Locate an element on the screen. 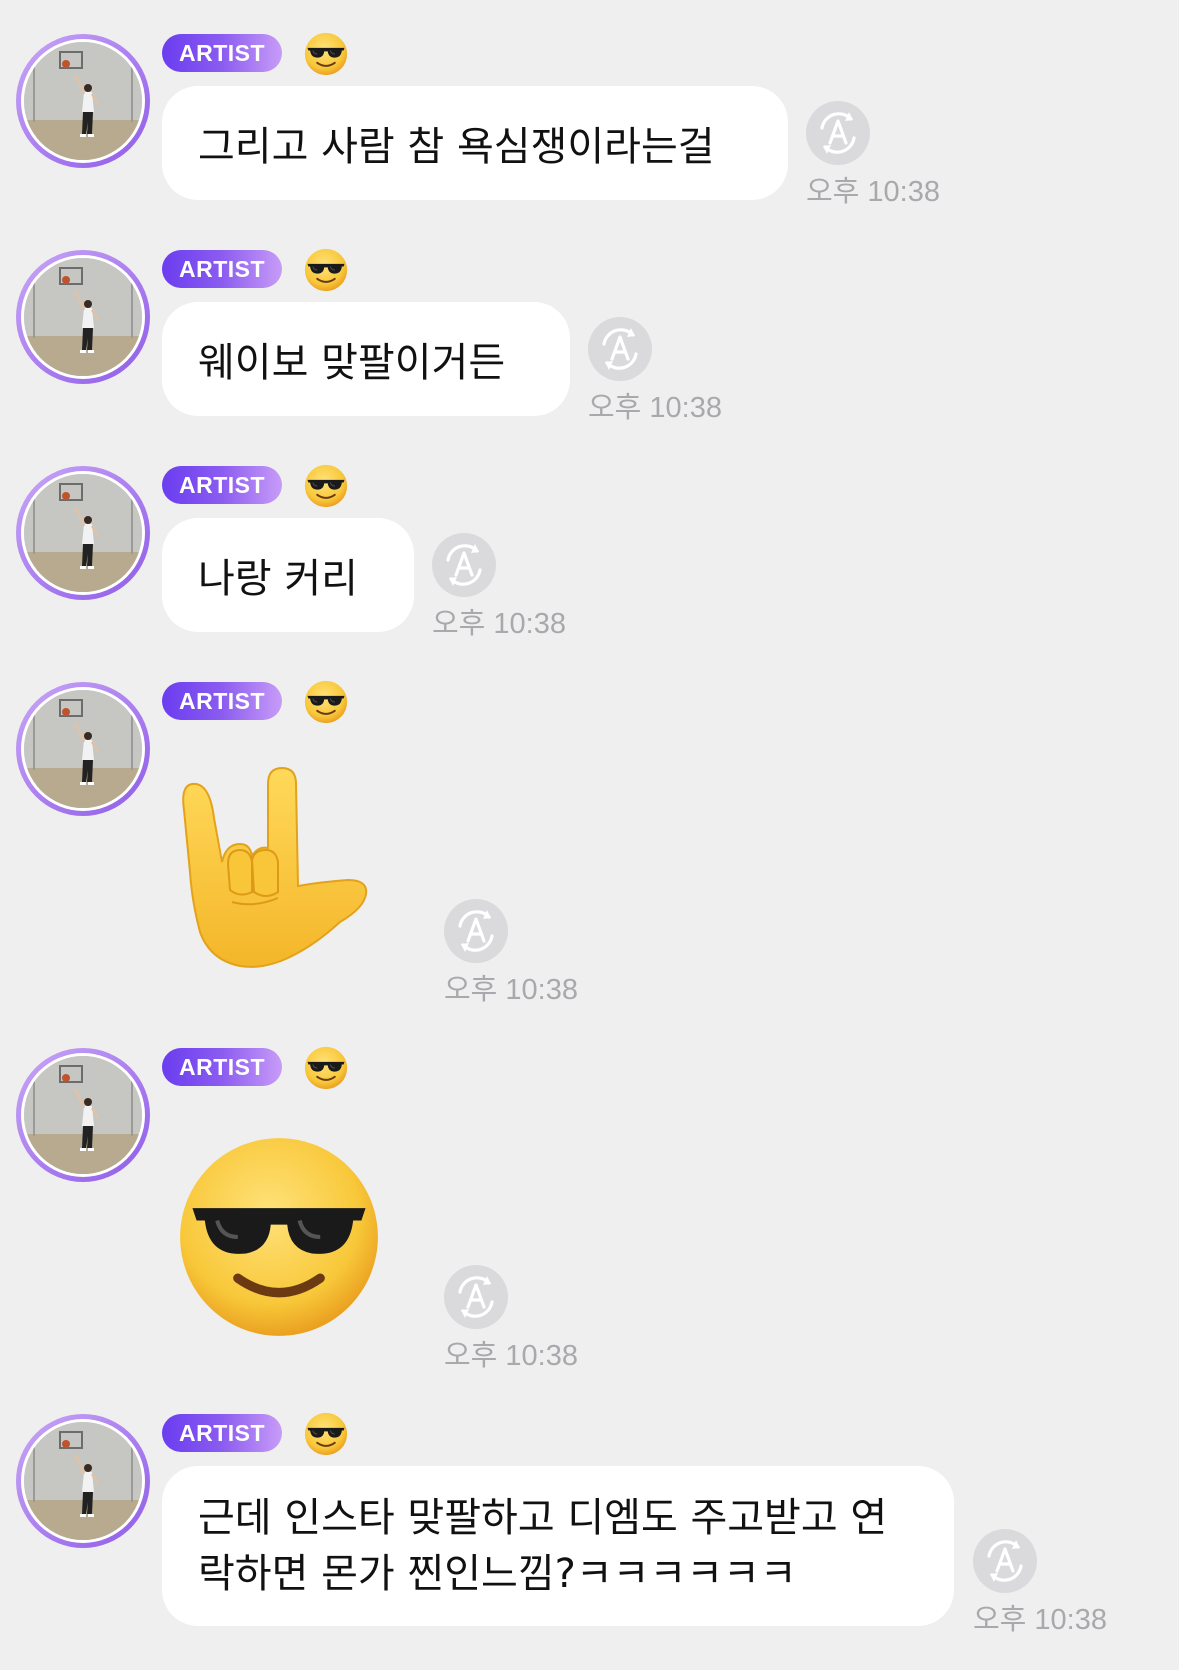 The width and height of the screenshot is (1179, 1670). message-bubble: 근데 인스타 맞팔하고 디엠도 주고받고 연락하면 몬가 찐인느낌?ㅋㅋㅋㅋㅋㅋ is located at coordinates (558, 1546).